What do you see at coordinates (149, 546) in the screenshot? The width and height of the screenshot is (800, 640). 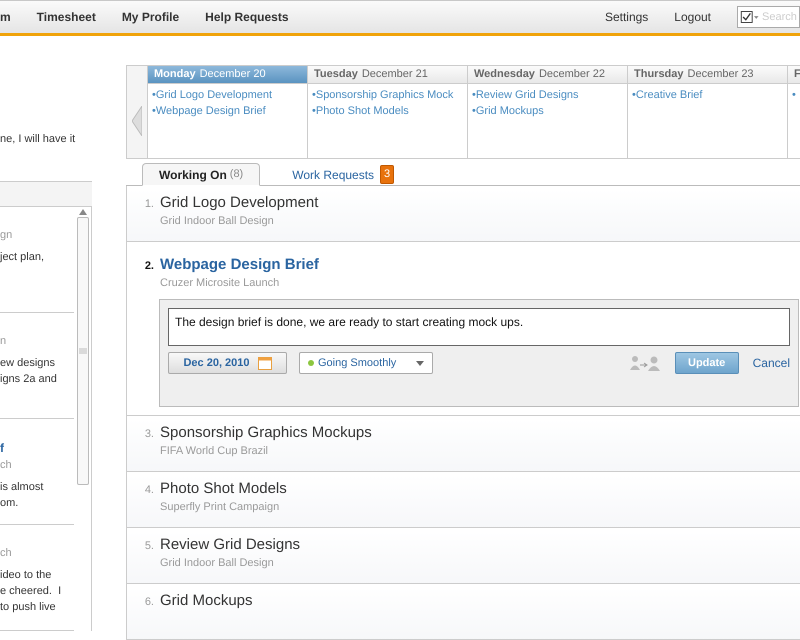 I see `task-number: 5.` at bounding box center [149, 546].